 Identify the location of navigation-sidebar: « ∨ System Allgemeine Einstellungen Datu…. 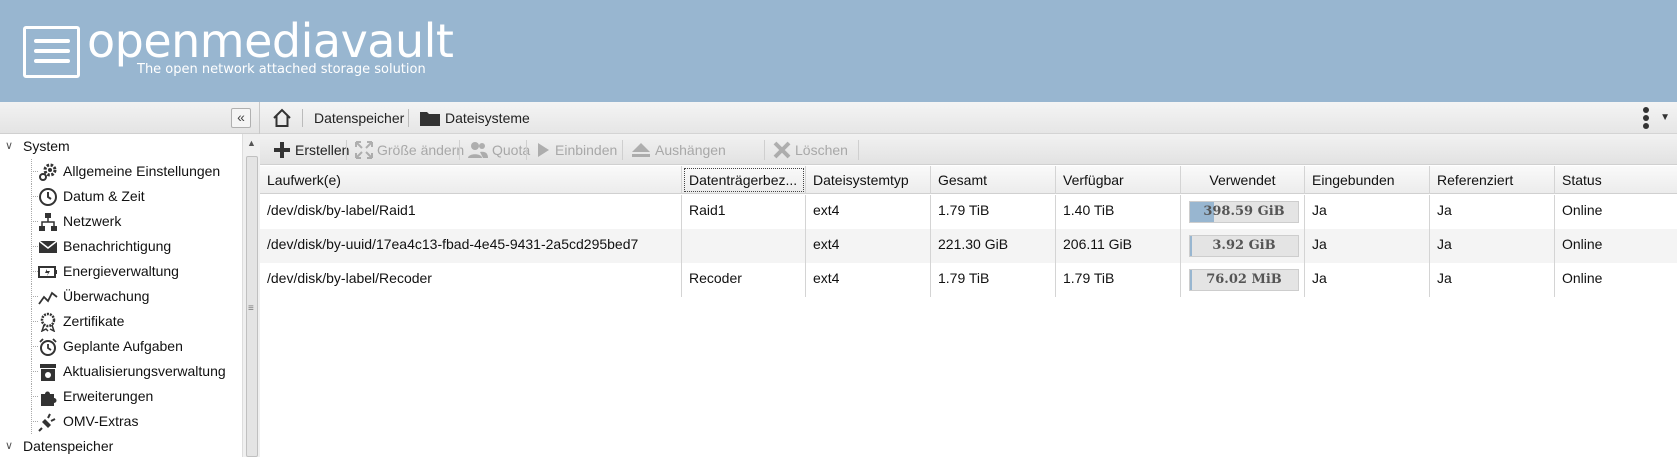
(130, 279).